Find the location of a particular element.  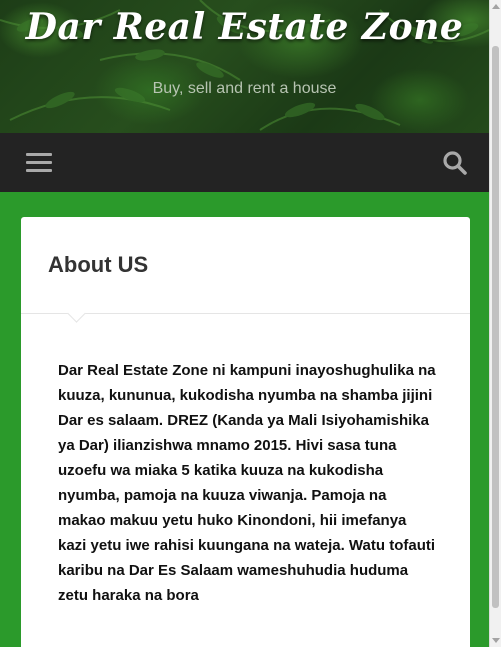

navigation-bar is located at coordinates (244, 162).